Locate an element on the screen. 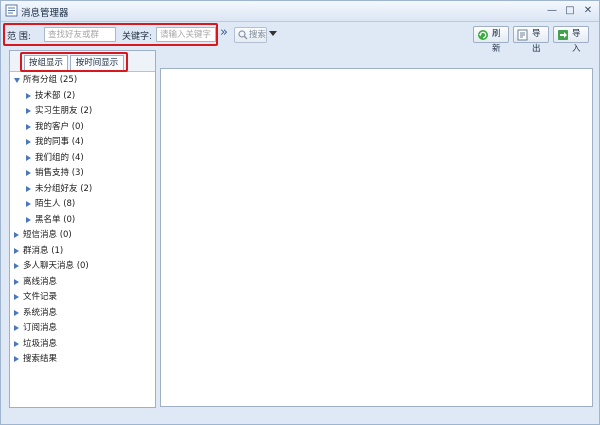 Image resolution: width=600 pixels, height=425 pixels. range-label: 范 围: is located at coordinates (19, 37).